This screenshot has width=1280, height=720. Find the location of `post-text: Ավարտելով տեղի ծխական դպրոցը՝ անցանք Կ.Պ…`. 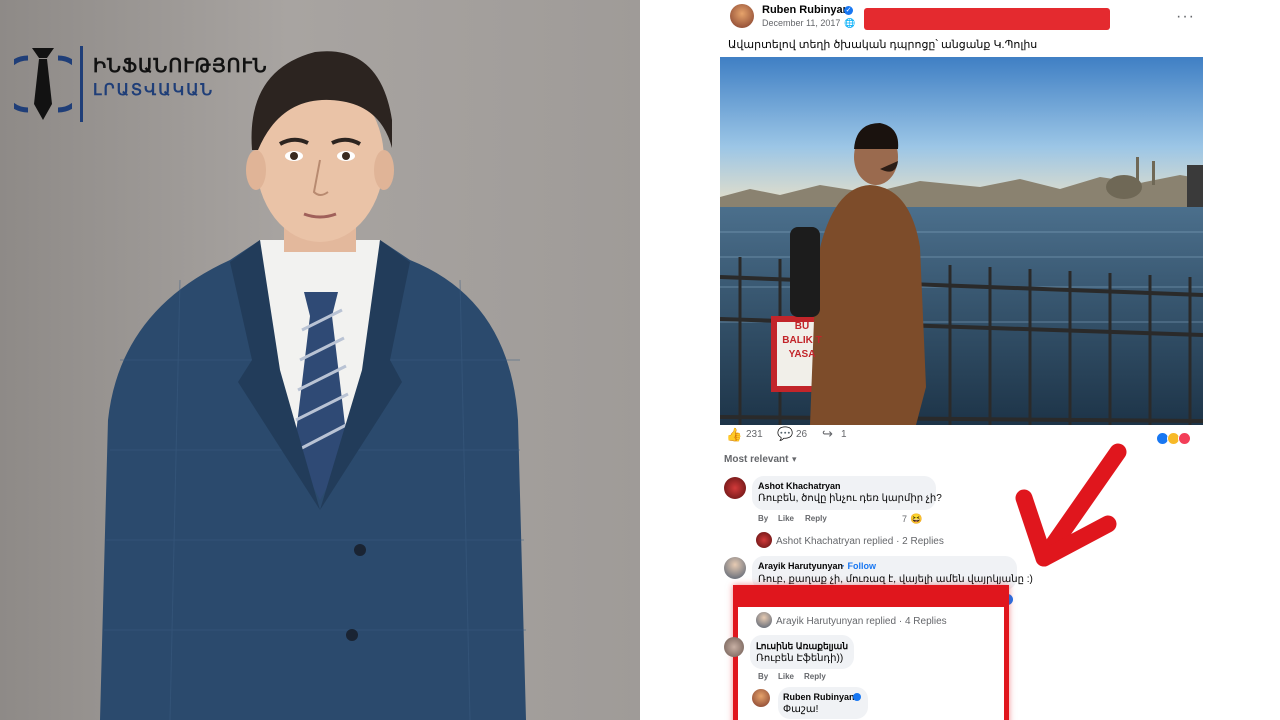

post-text: Ավարտելով տեղի ծխական դպրոցը՝ անցանք Կ.Պ… is located at coordinates (883, 45).